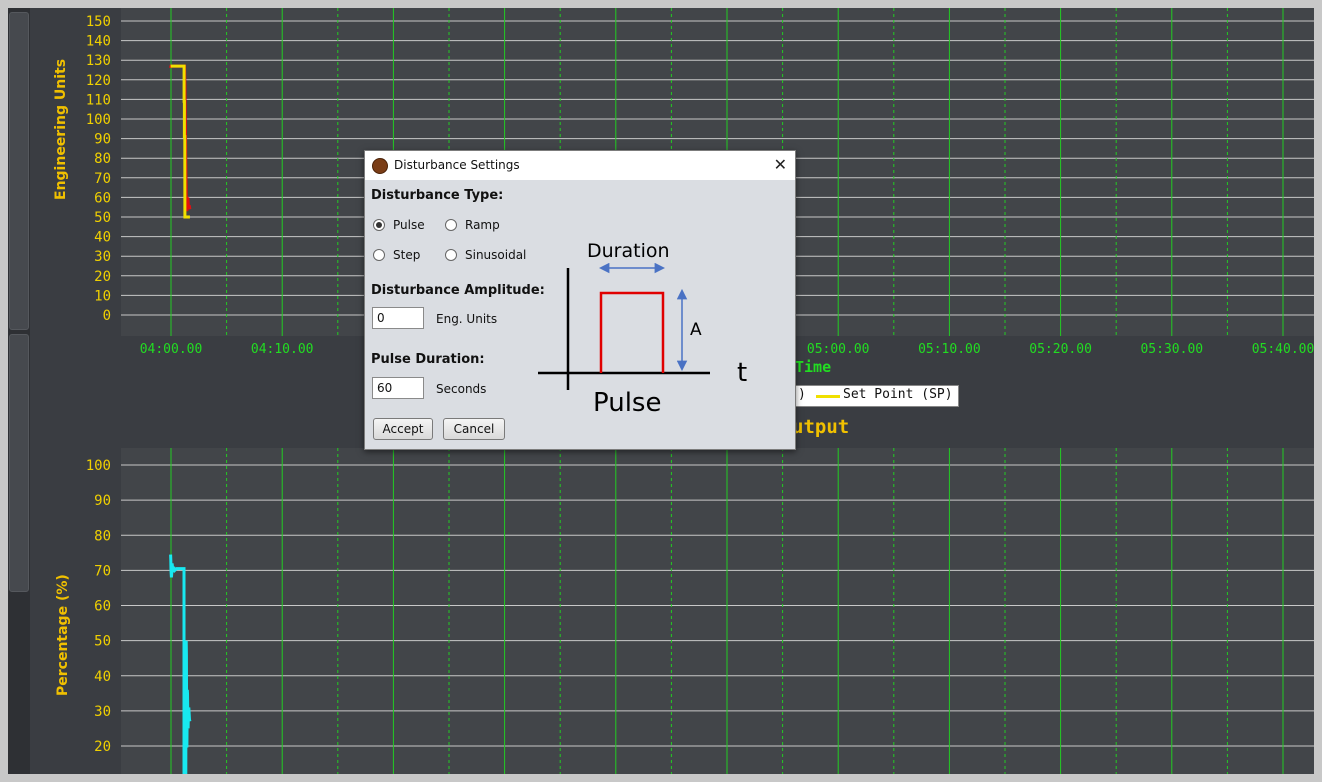 Image resolution: width=1322 pixels, height=782 pixels. What do you see at coordinates (898, 394) in the screenshot?
I see `legend-sp-label: Set Point (SP)` at bounding box center [898, 394].